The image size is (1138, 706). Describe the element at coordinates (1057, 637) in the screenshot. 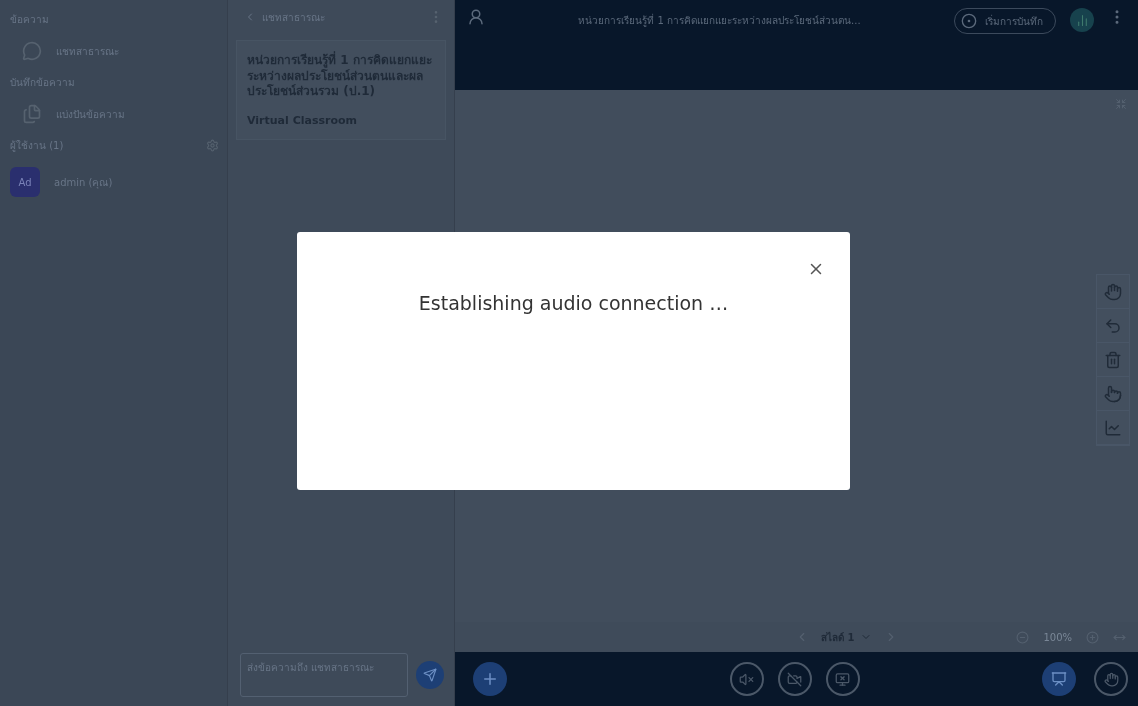

I see `zoom-level: 100%` at that location.